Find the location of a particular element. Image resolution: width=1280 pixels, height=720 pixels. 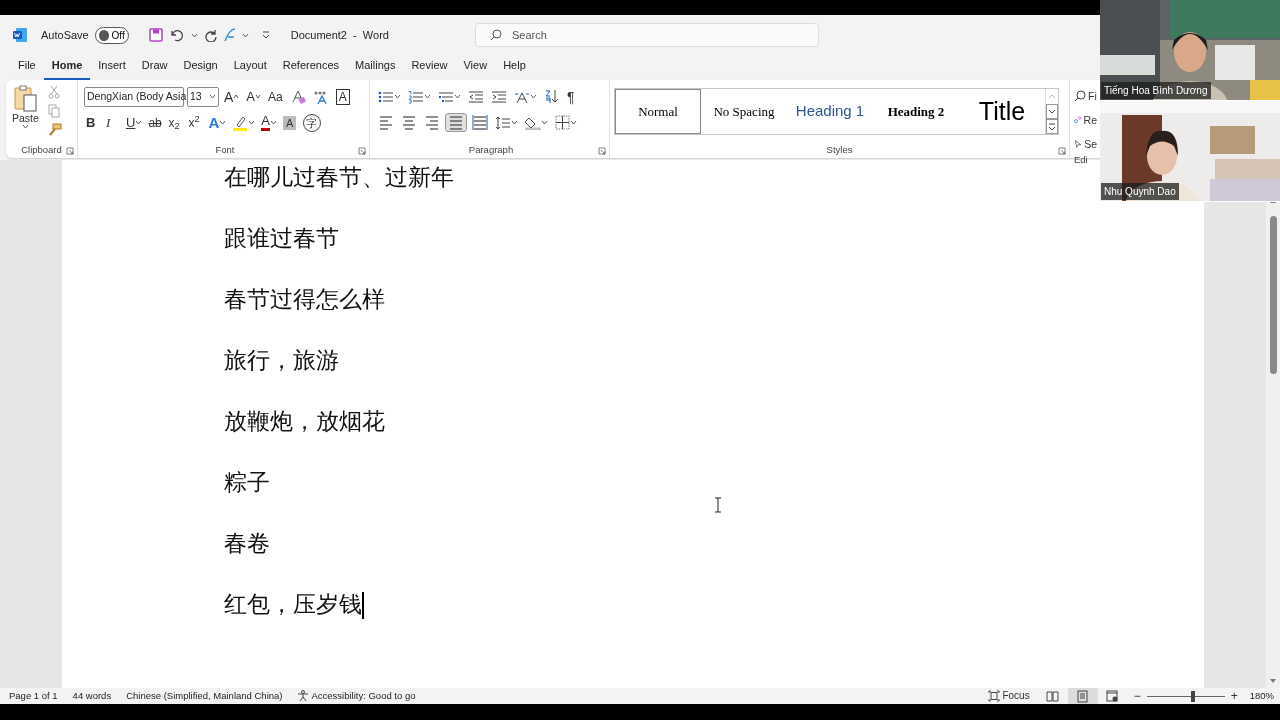

document-line: 放鞭炮，放烟花 is located at coordinates (304, 421).